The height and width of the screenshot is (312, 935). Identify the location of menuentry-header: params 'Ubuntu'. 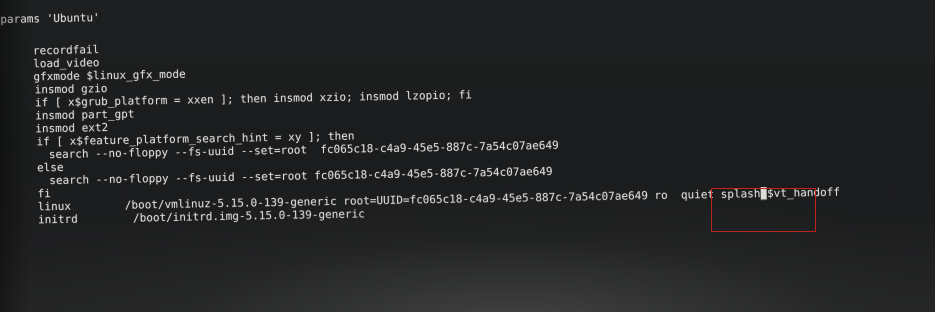
(50, 18).